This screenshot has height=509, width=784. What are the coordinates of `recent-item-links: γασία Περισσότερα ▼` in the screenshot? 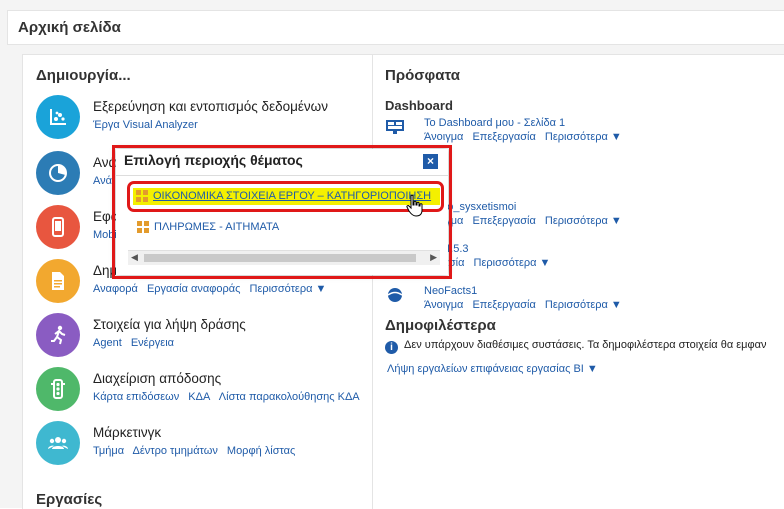 It's located at (496, 263).